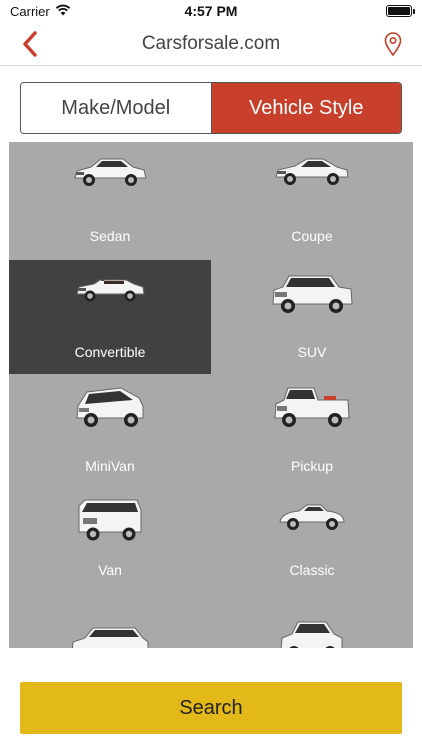  I want to click on vehicle-style-van: Van, so click(110, 539).